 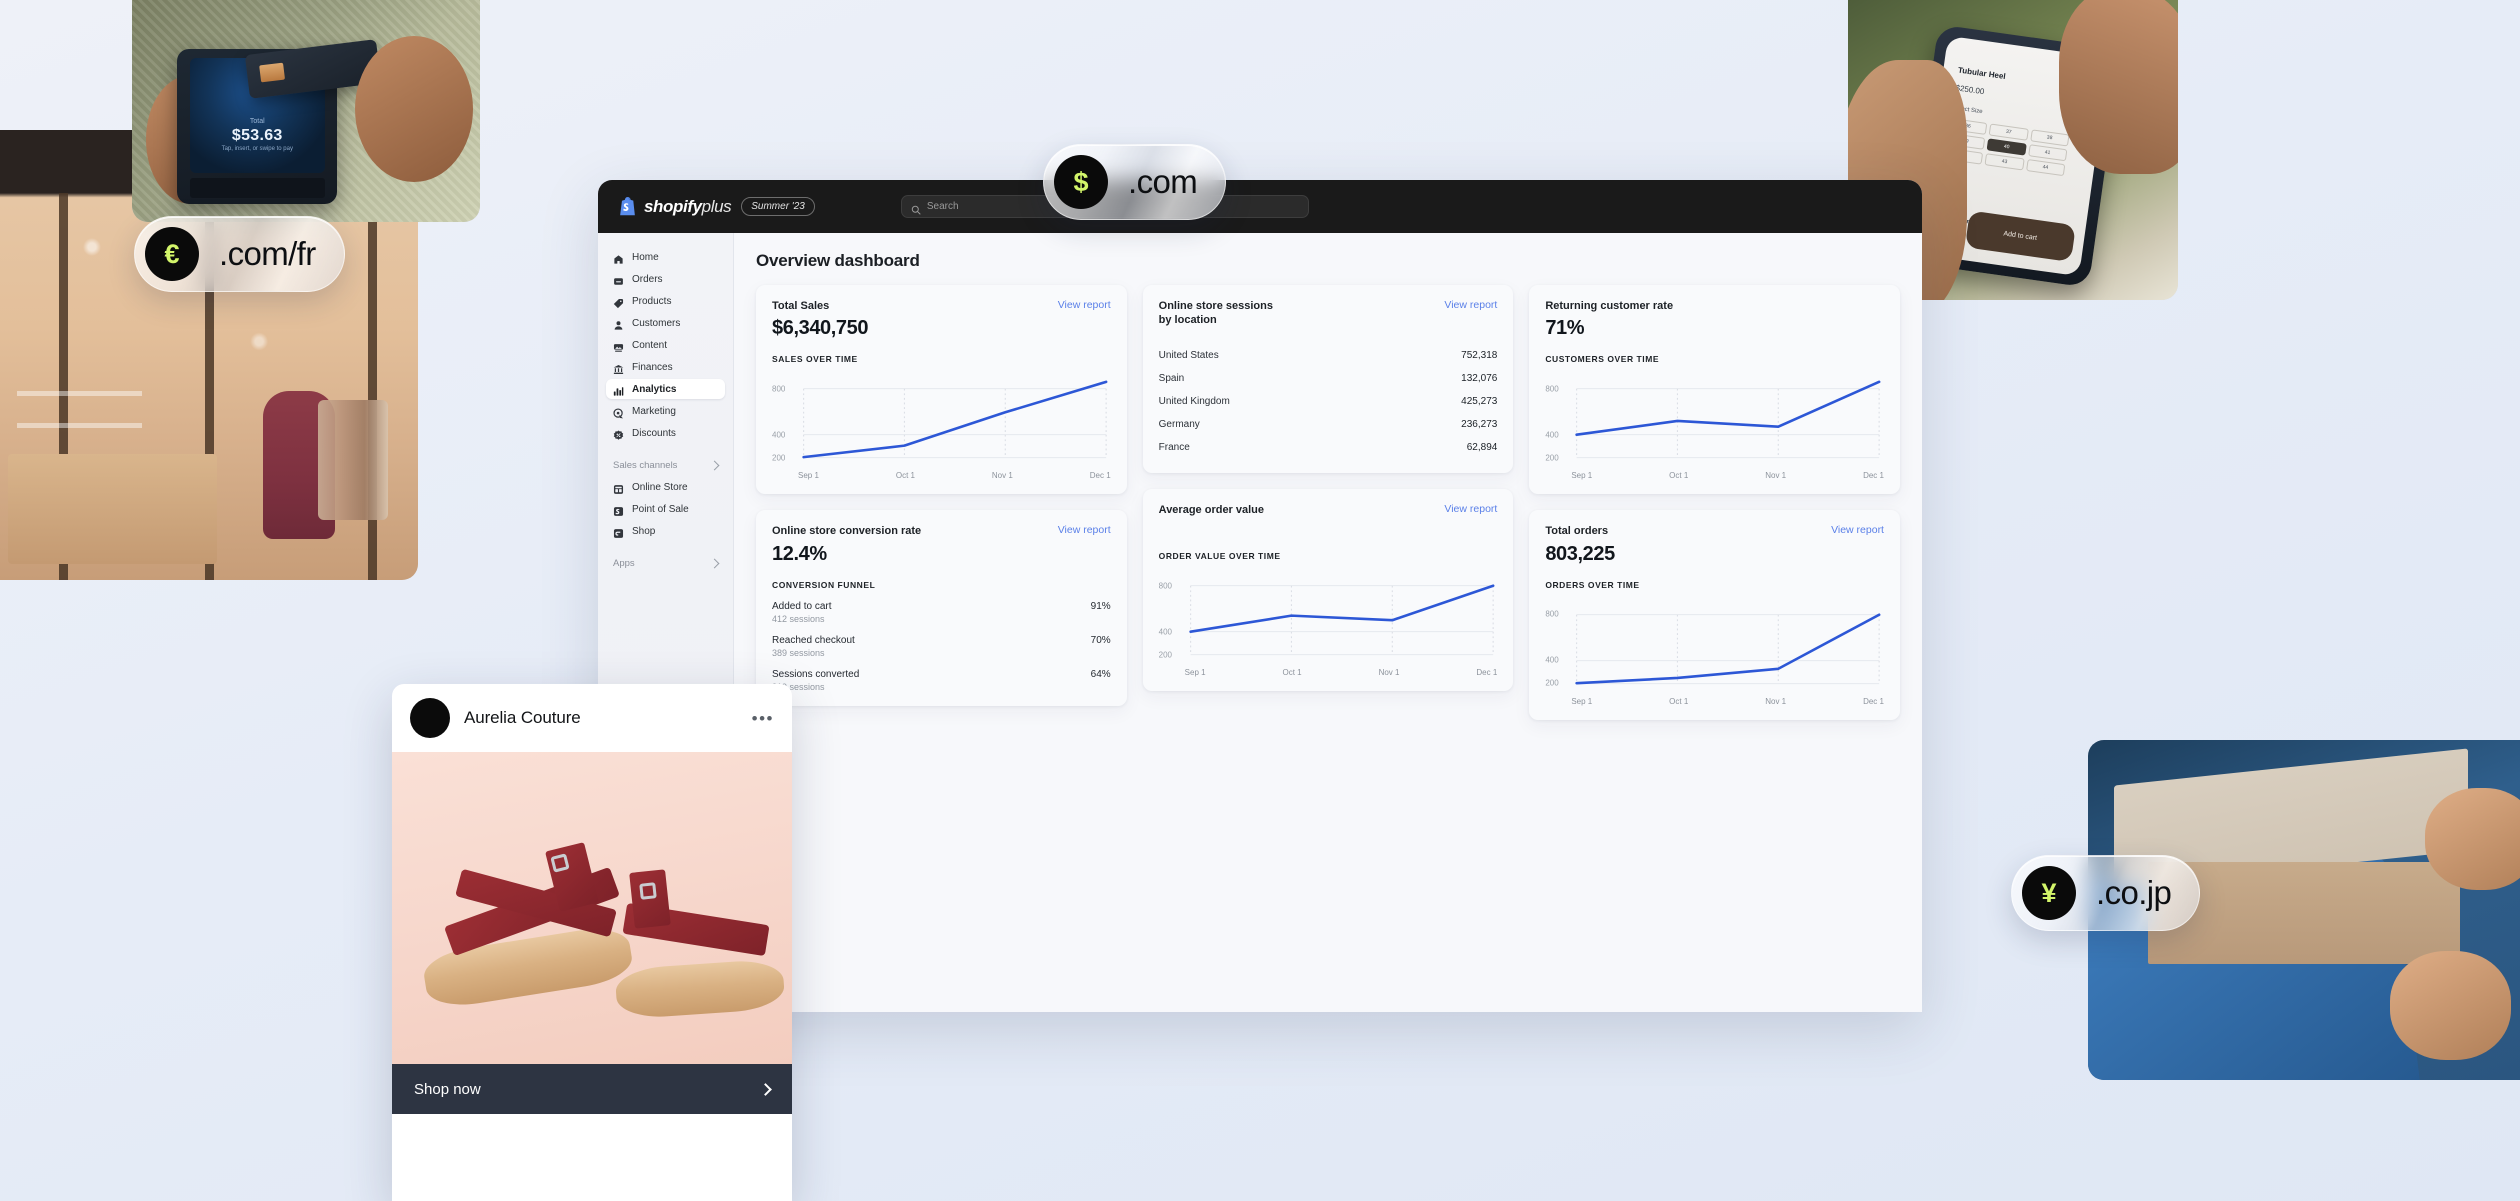 I want to click on sidebar-item-label: Finances, so click(x=652, y=367).